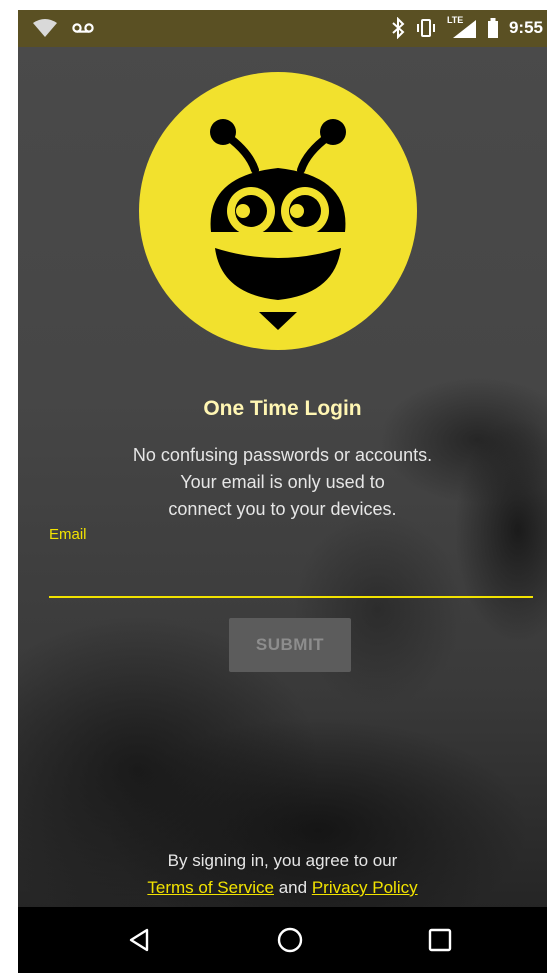  What do you see at coordinates (293, 887) in the screenshot?
I see `legal-conjunction: and` at bounding box center [293, 887].